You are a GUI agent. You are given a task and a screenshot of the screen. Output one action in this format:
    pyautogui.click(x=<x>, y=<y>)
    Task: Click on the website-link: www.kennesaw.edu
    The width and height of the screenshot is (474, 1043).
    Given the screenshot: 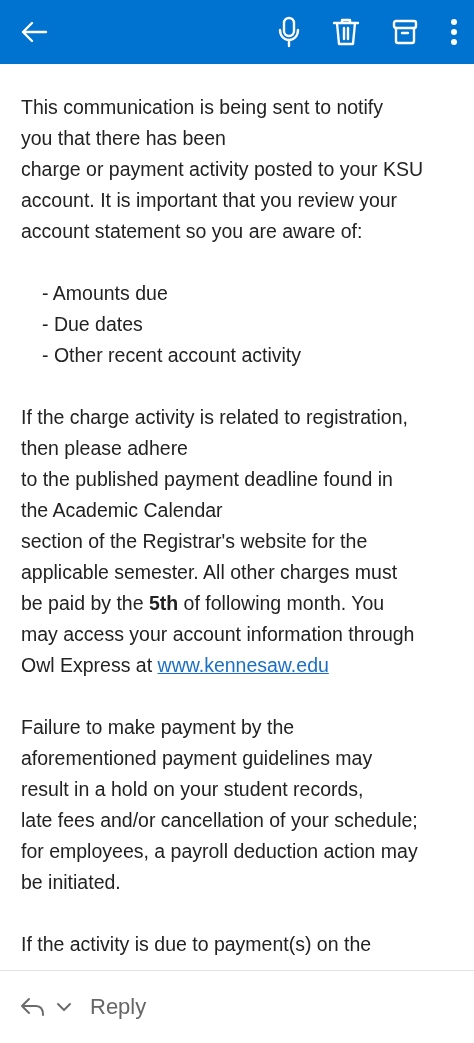 What is the action you would take?
    pyautogui.click(x=243, y=665)
    